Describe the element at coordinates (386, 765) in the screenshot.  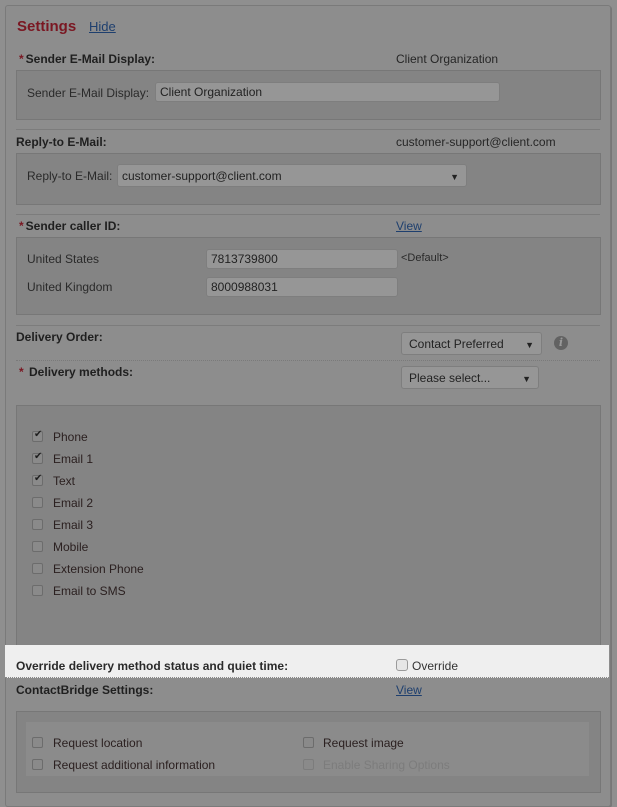
I see `enable-sharing-options-label: Enable Sharing Options` at that location.